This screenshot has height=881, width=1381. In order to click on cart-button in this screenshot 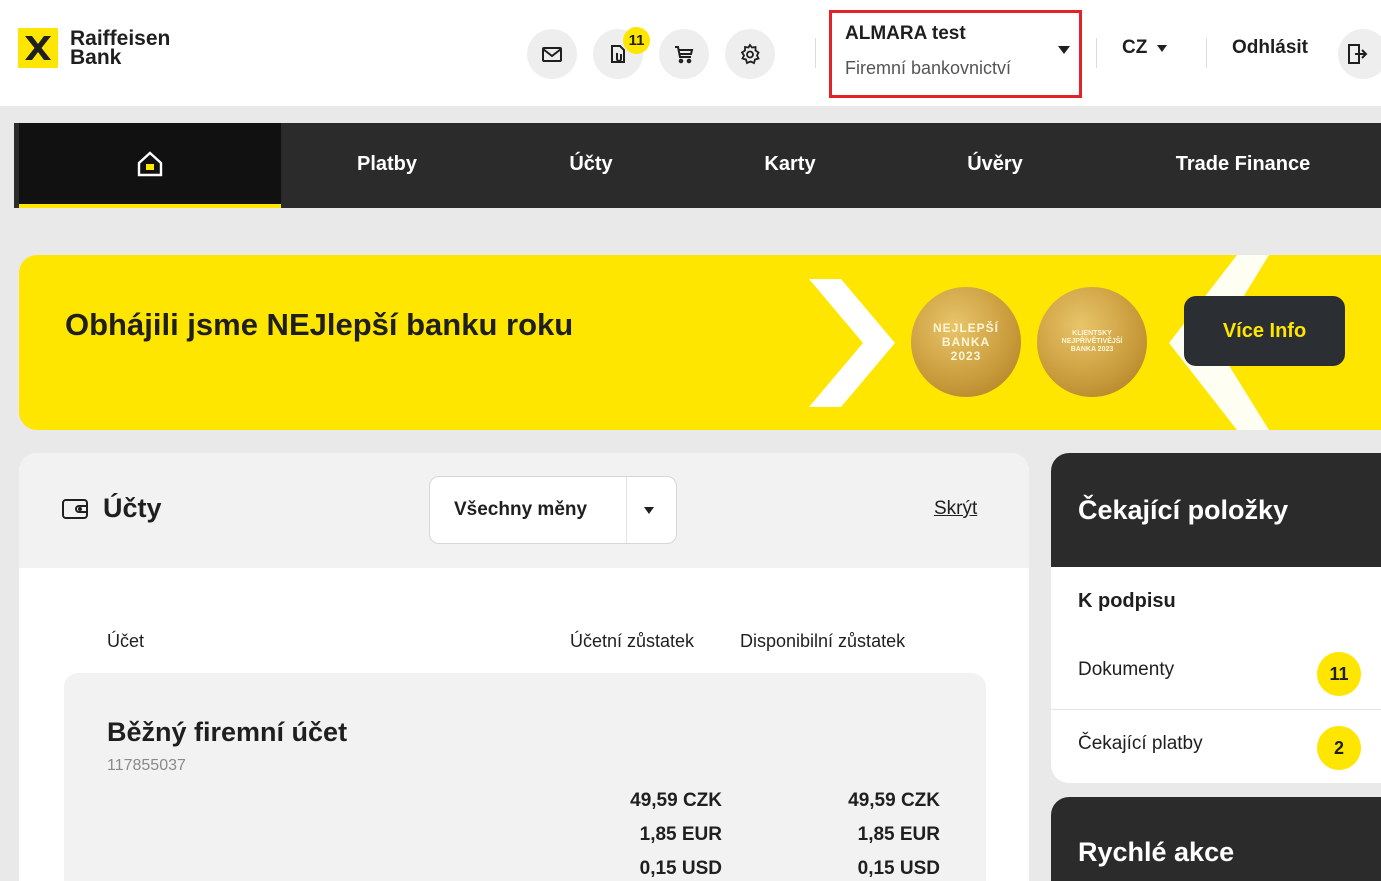, I will do `click(684, 54)`.